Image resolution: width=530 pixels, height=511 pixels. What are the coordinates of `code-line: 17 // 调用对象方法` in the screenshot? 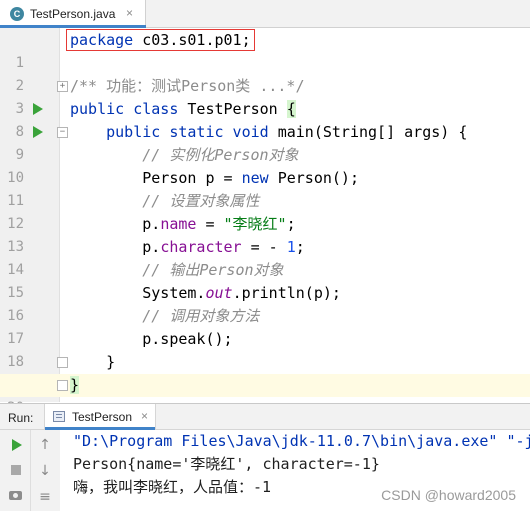 It's located at (265, 326).